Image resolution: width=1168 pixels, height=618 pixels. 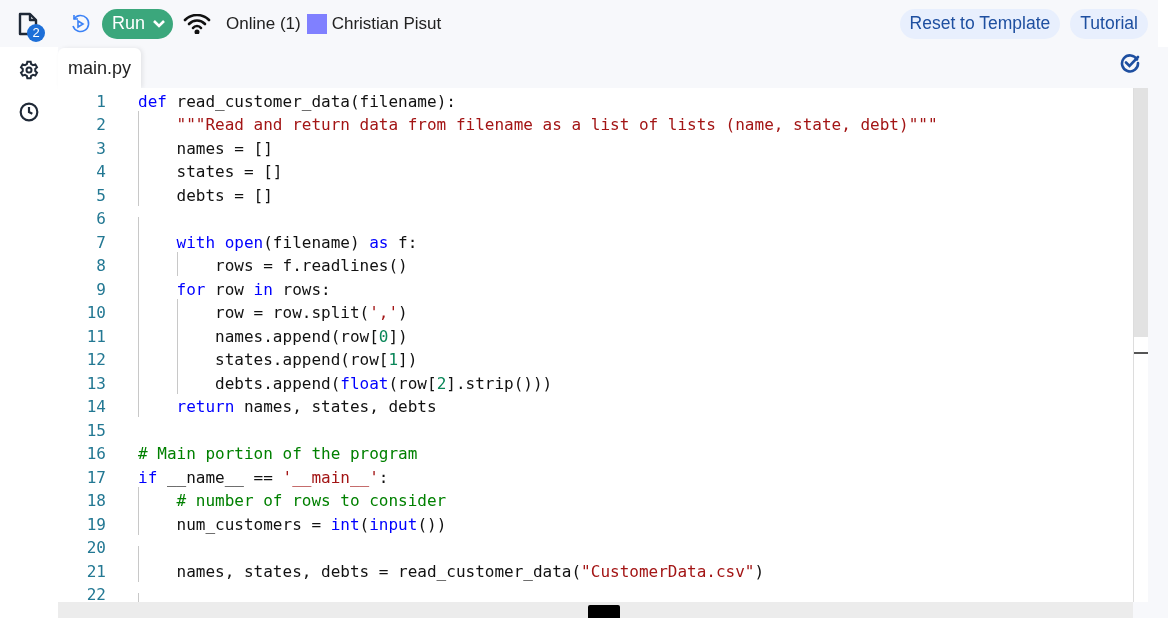 I want to click on code-line: return names, states, debts, so click(x=306, y=407).